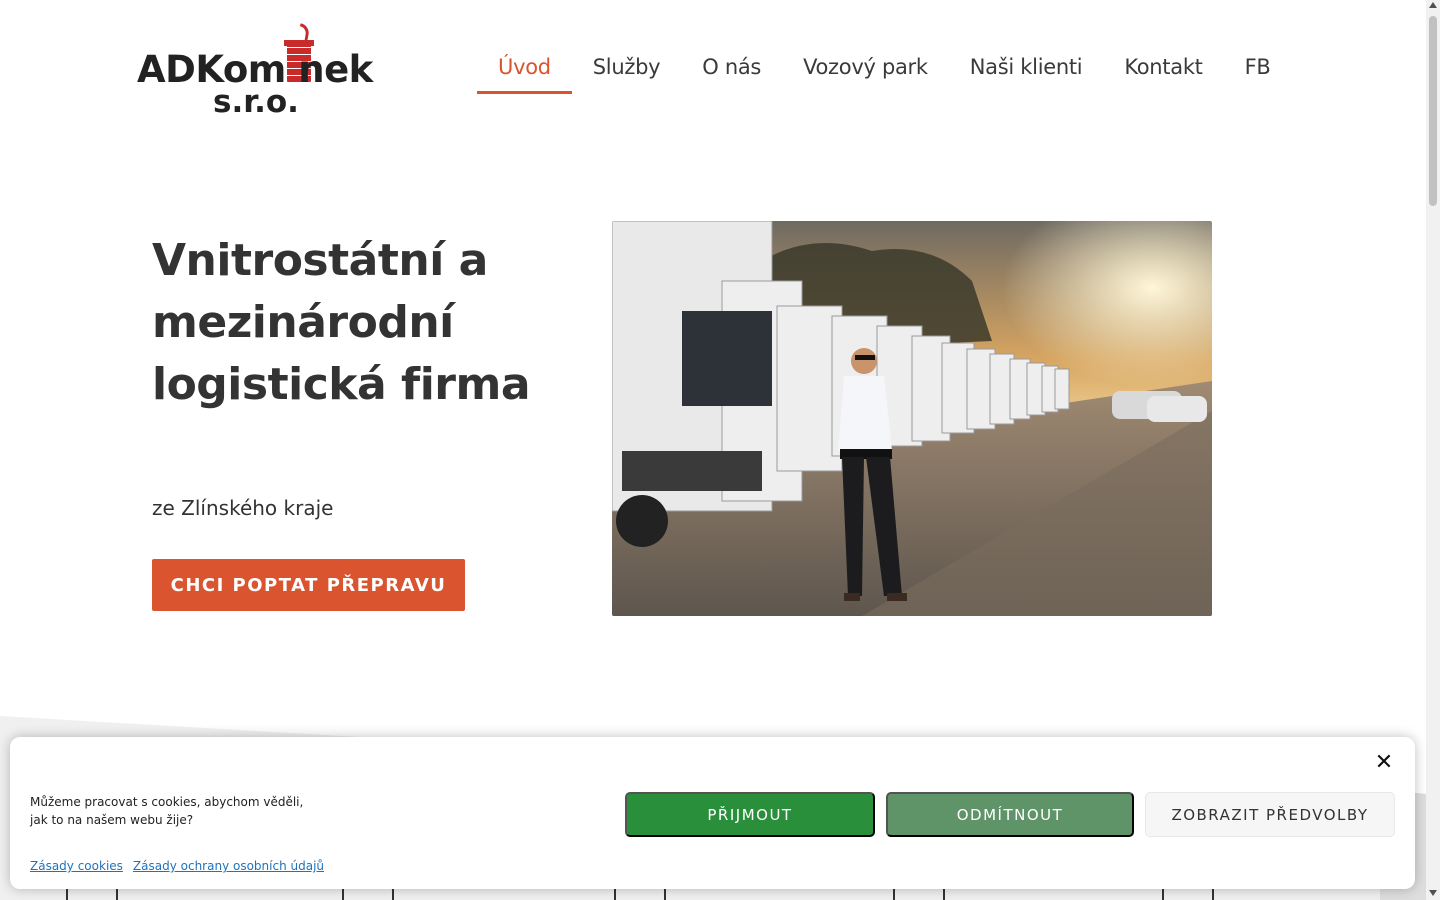 Image resolution: width=1440 pixels, height=900 pixels. I want to click on nav-item-vozovy-park: Vozový park, so click(865, 73).